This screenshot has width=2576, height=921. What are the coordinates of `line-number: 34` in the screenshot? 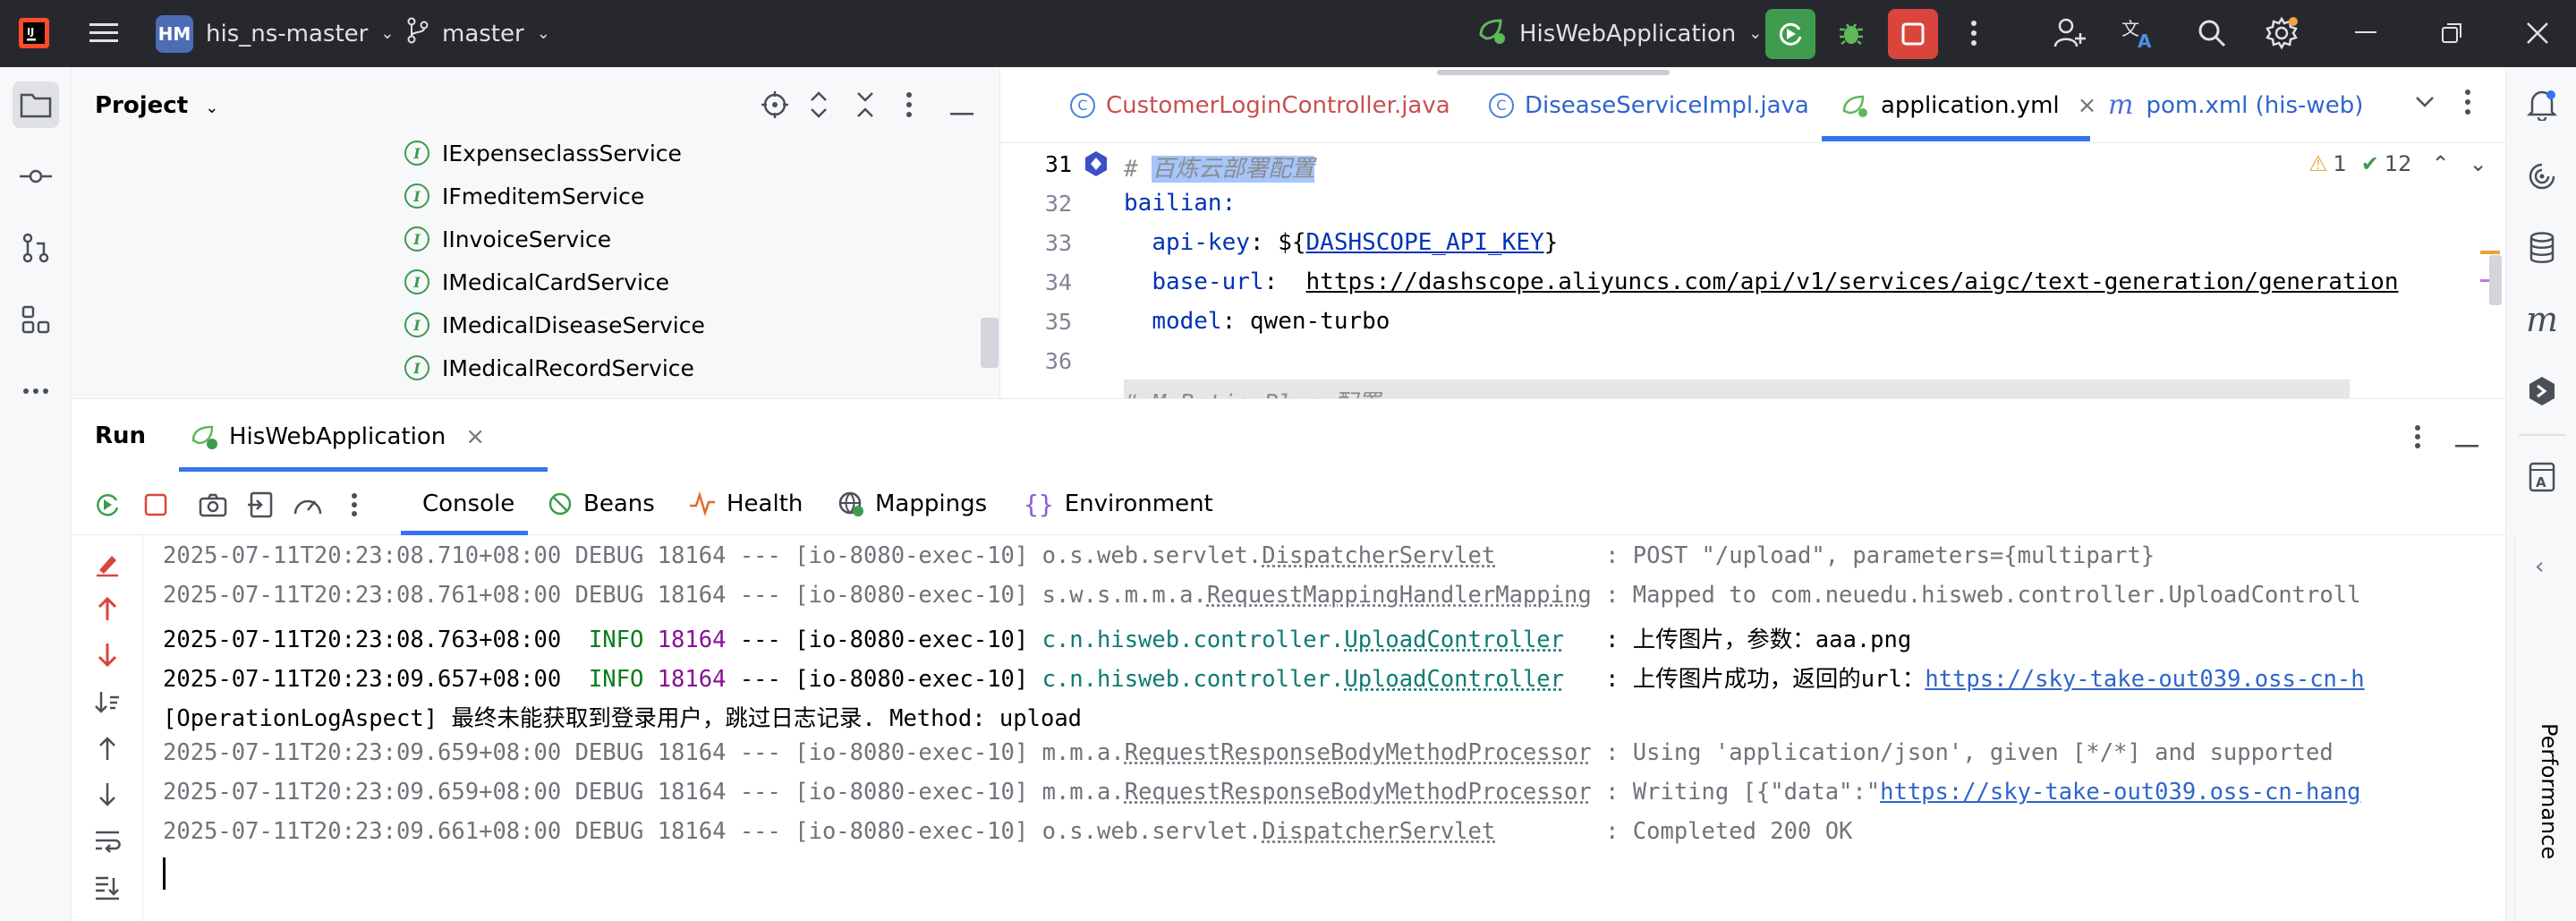 It's located at (1049, 282).